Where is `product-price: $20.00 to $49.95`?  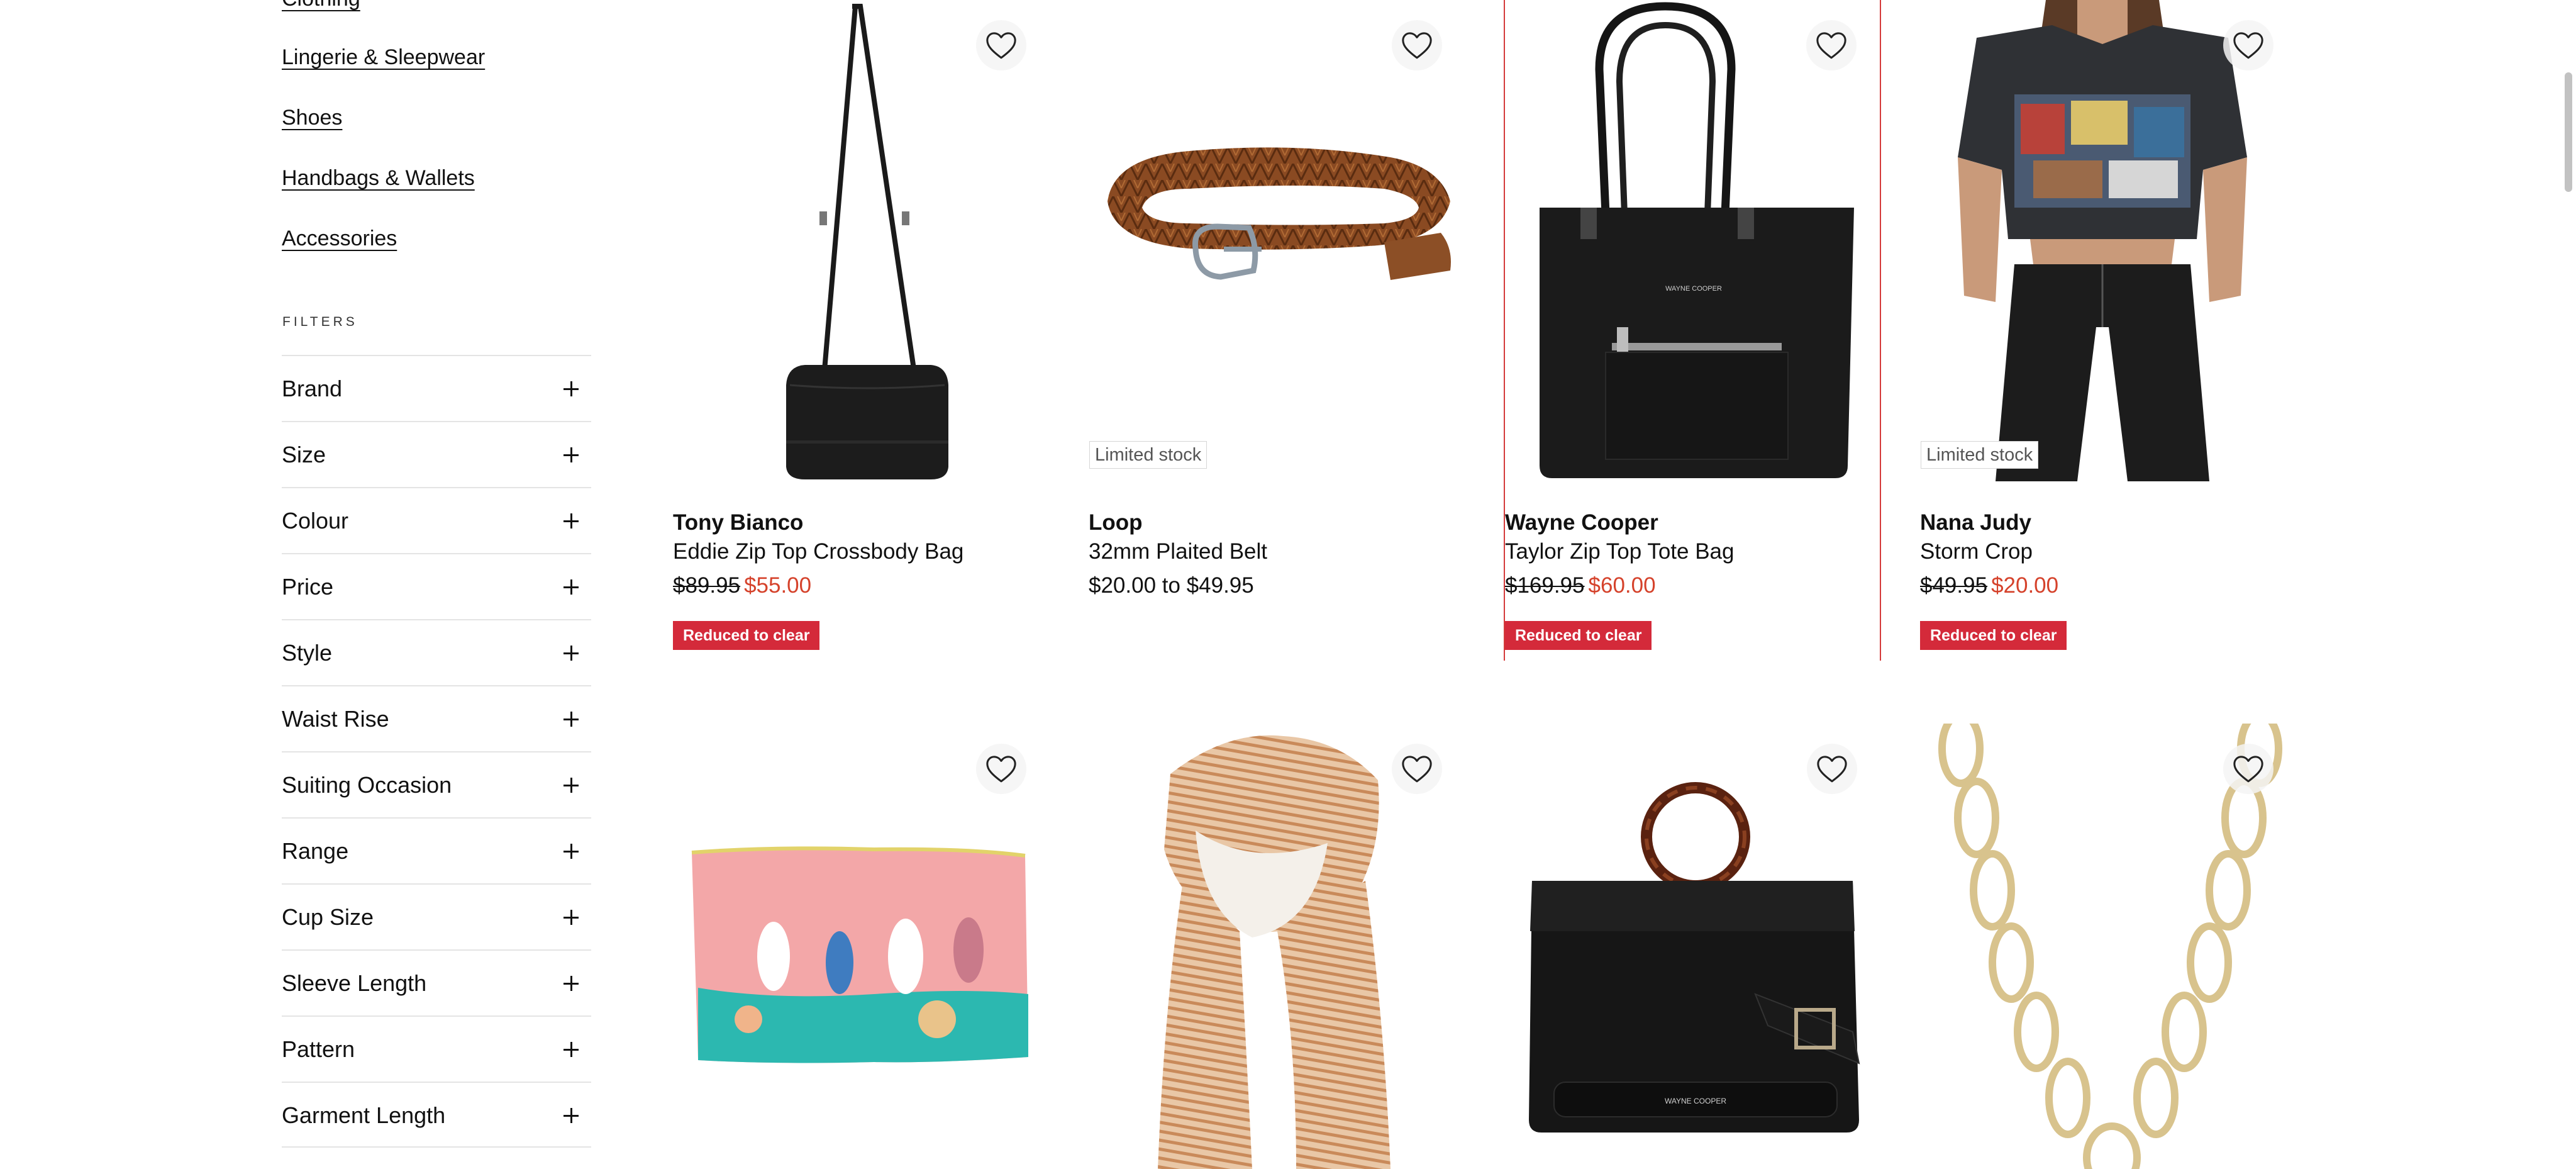 product-price: $20.00 to $49.95 is located at coordinates (1171, 586).